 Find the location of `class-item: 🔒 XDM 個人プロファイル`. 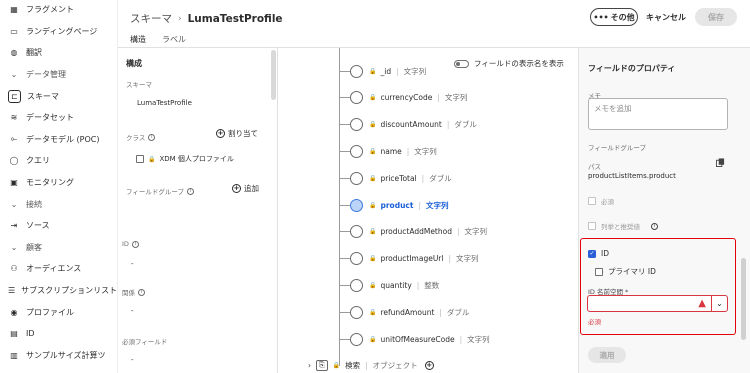

class-item: 🔒 XDM 個人プロファイル is located at coordinates (185, 159).